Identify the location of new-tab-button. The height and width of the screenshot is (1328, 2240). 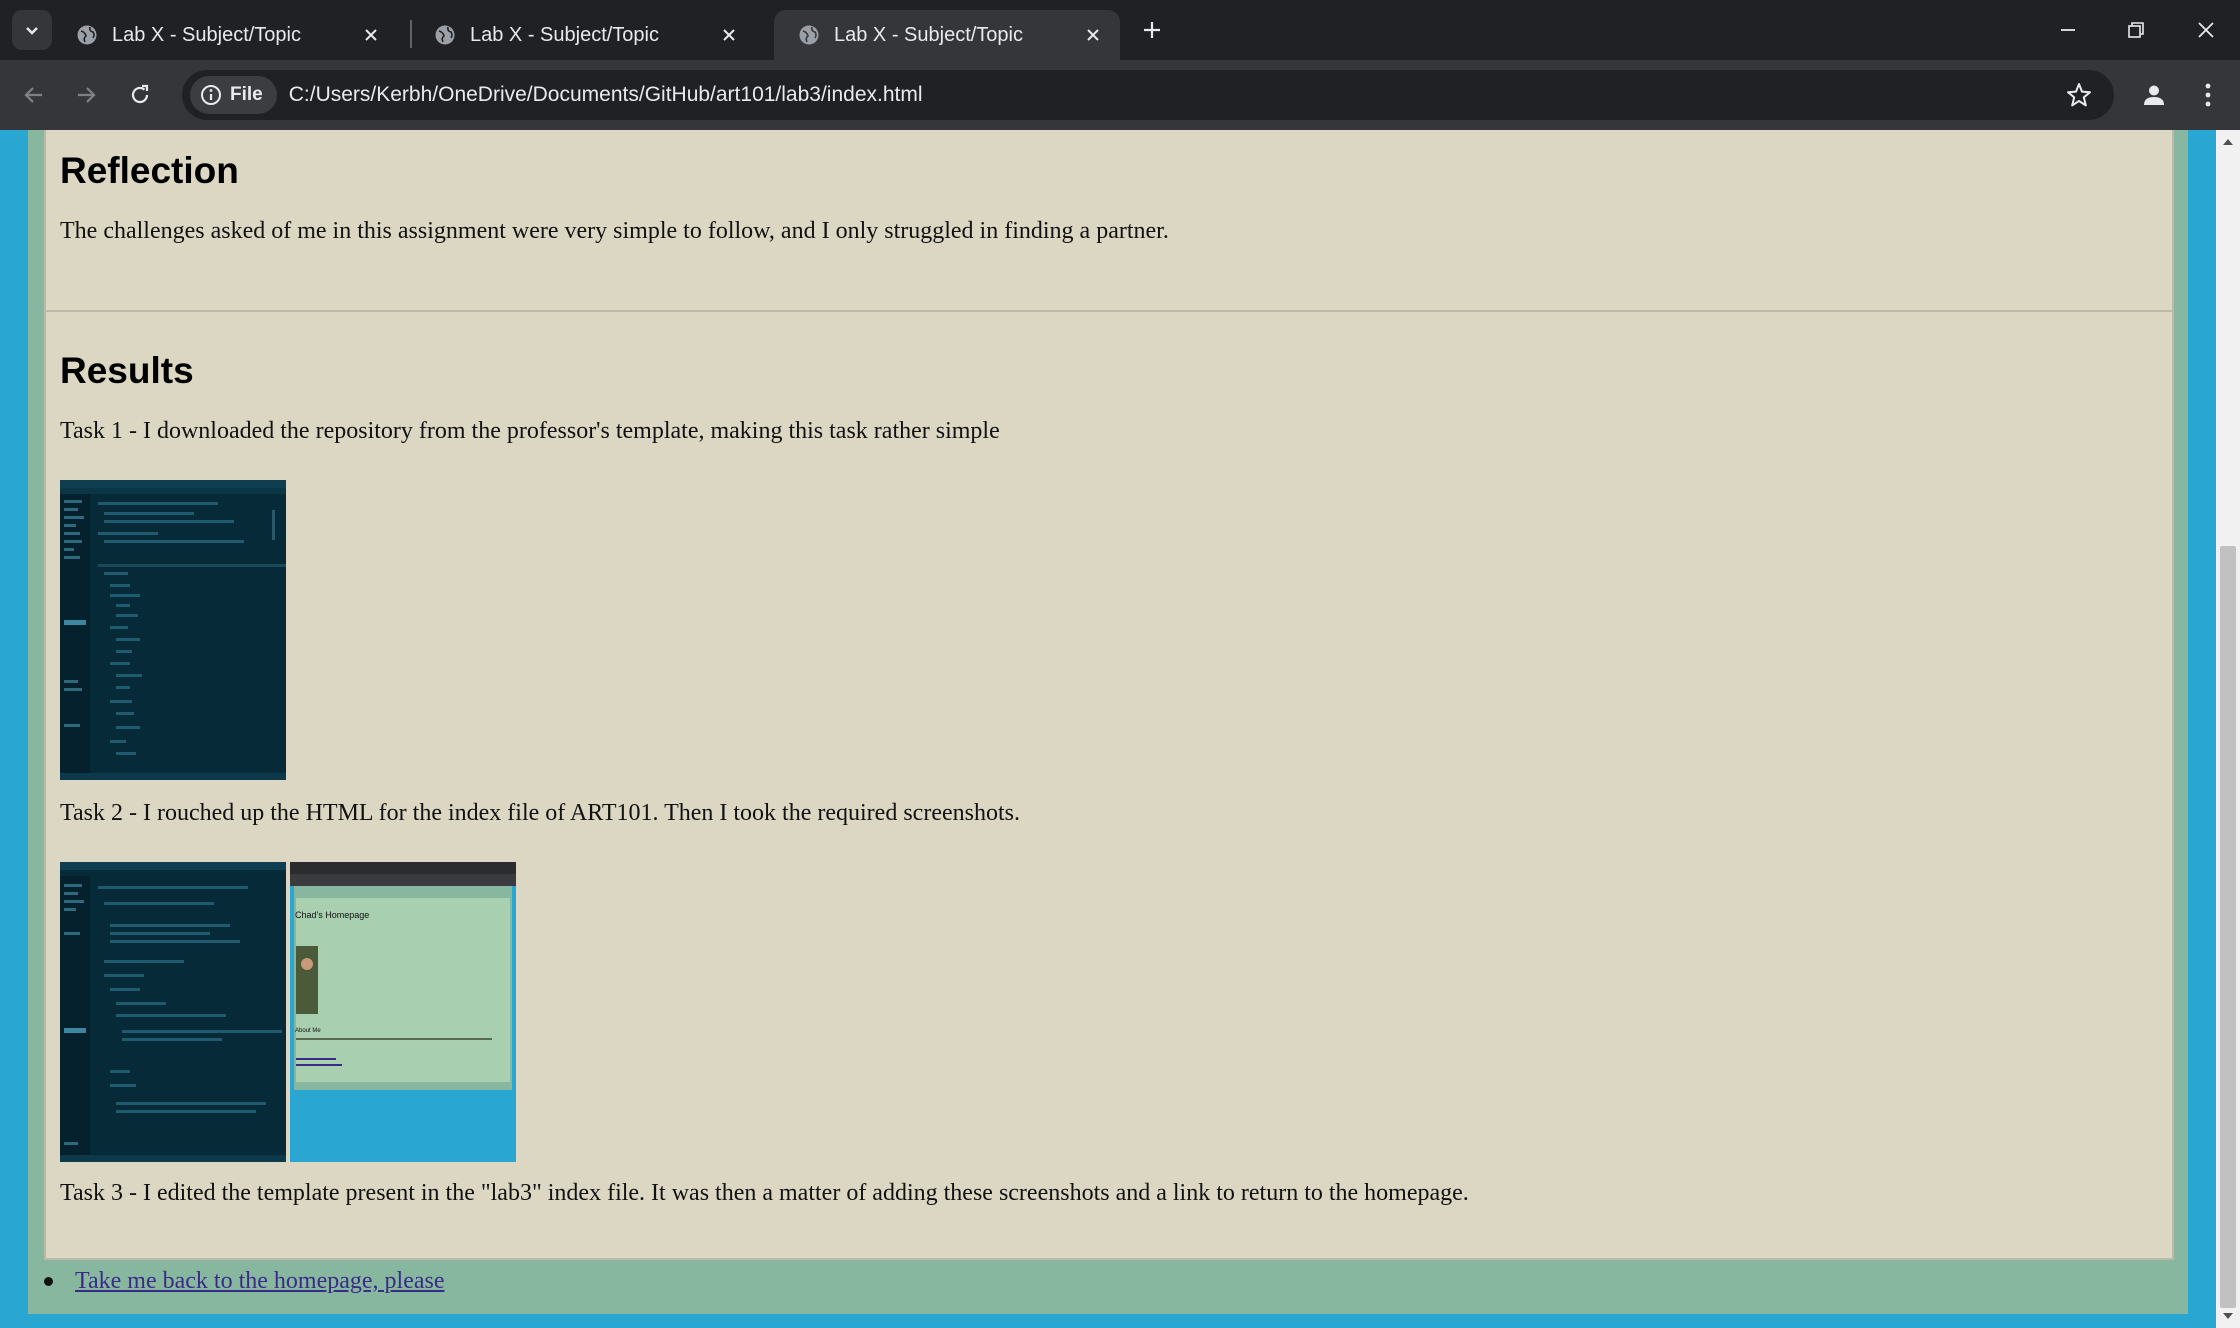
(1152, 30).